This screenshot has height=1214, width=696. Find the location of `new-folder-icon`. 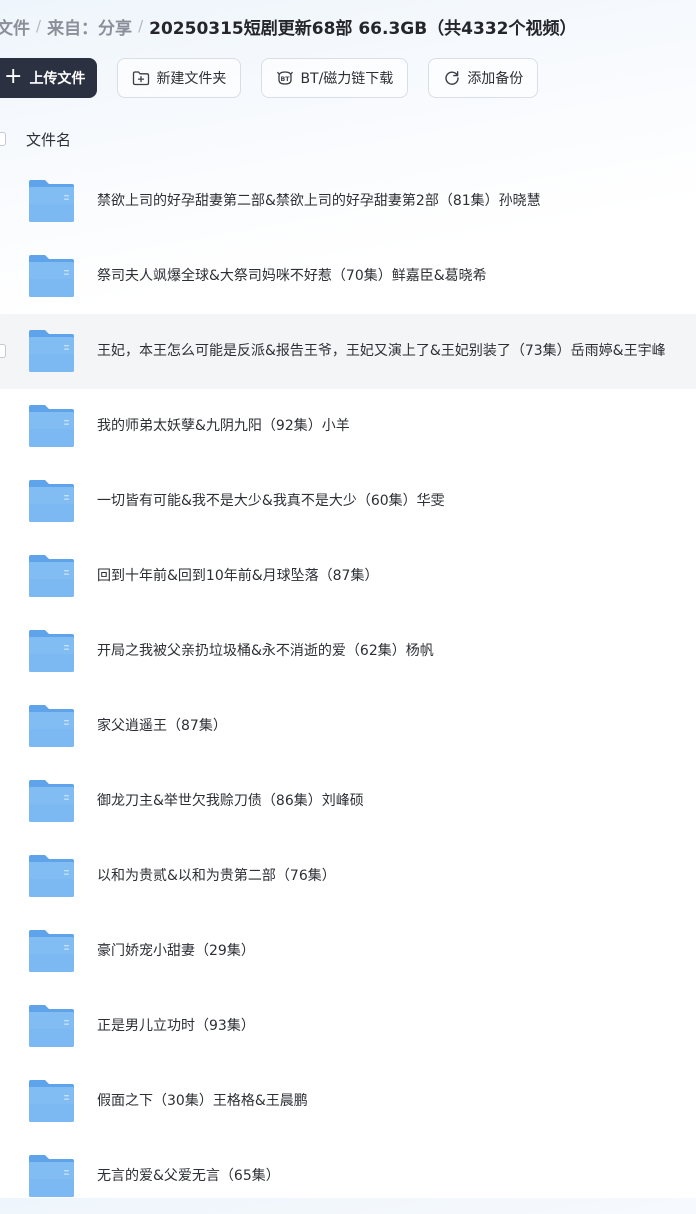

new-folder-icon is located at coordinates (141, 78).